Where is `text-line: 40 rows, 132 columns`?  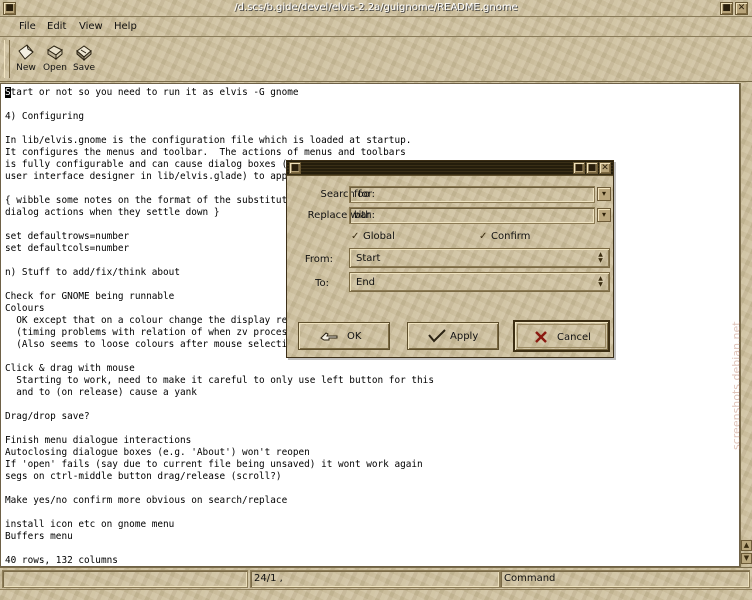 text-line: 40 rows, 132 columns is located at coordinates (61, 560).